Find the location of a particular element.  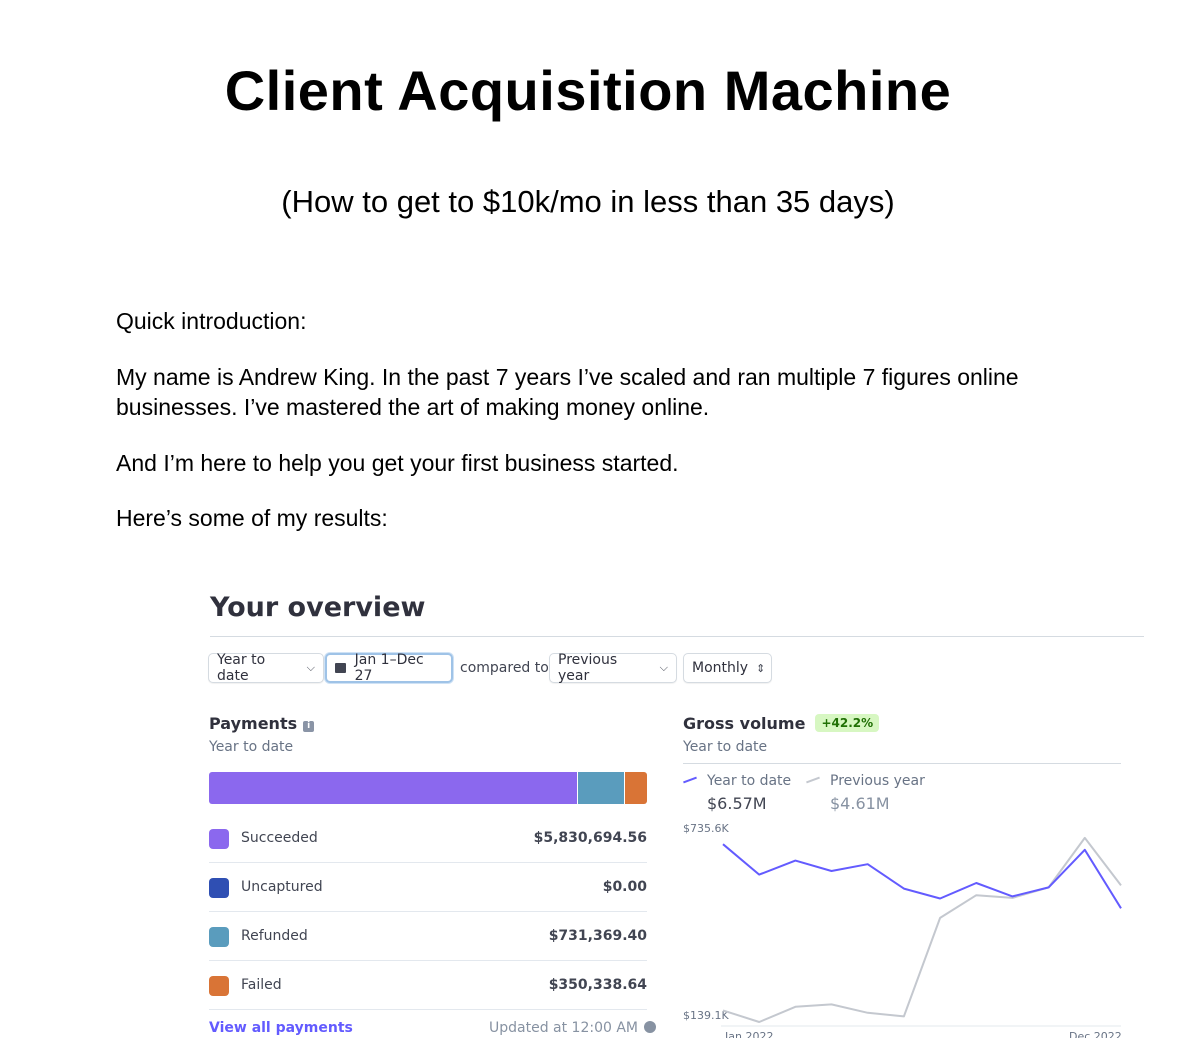

failed-label: Failed is located at coordinates (261, 985).